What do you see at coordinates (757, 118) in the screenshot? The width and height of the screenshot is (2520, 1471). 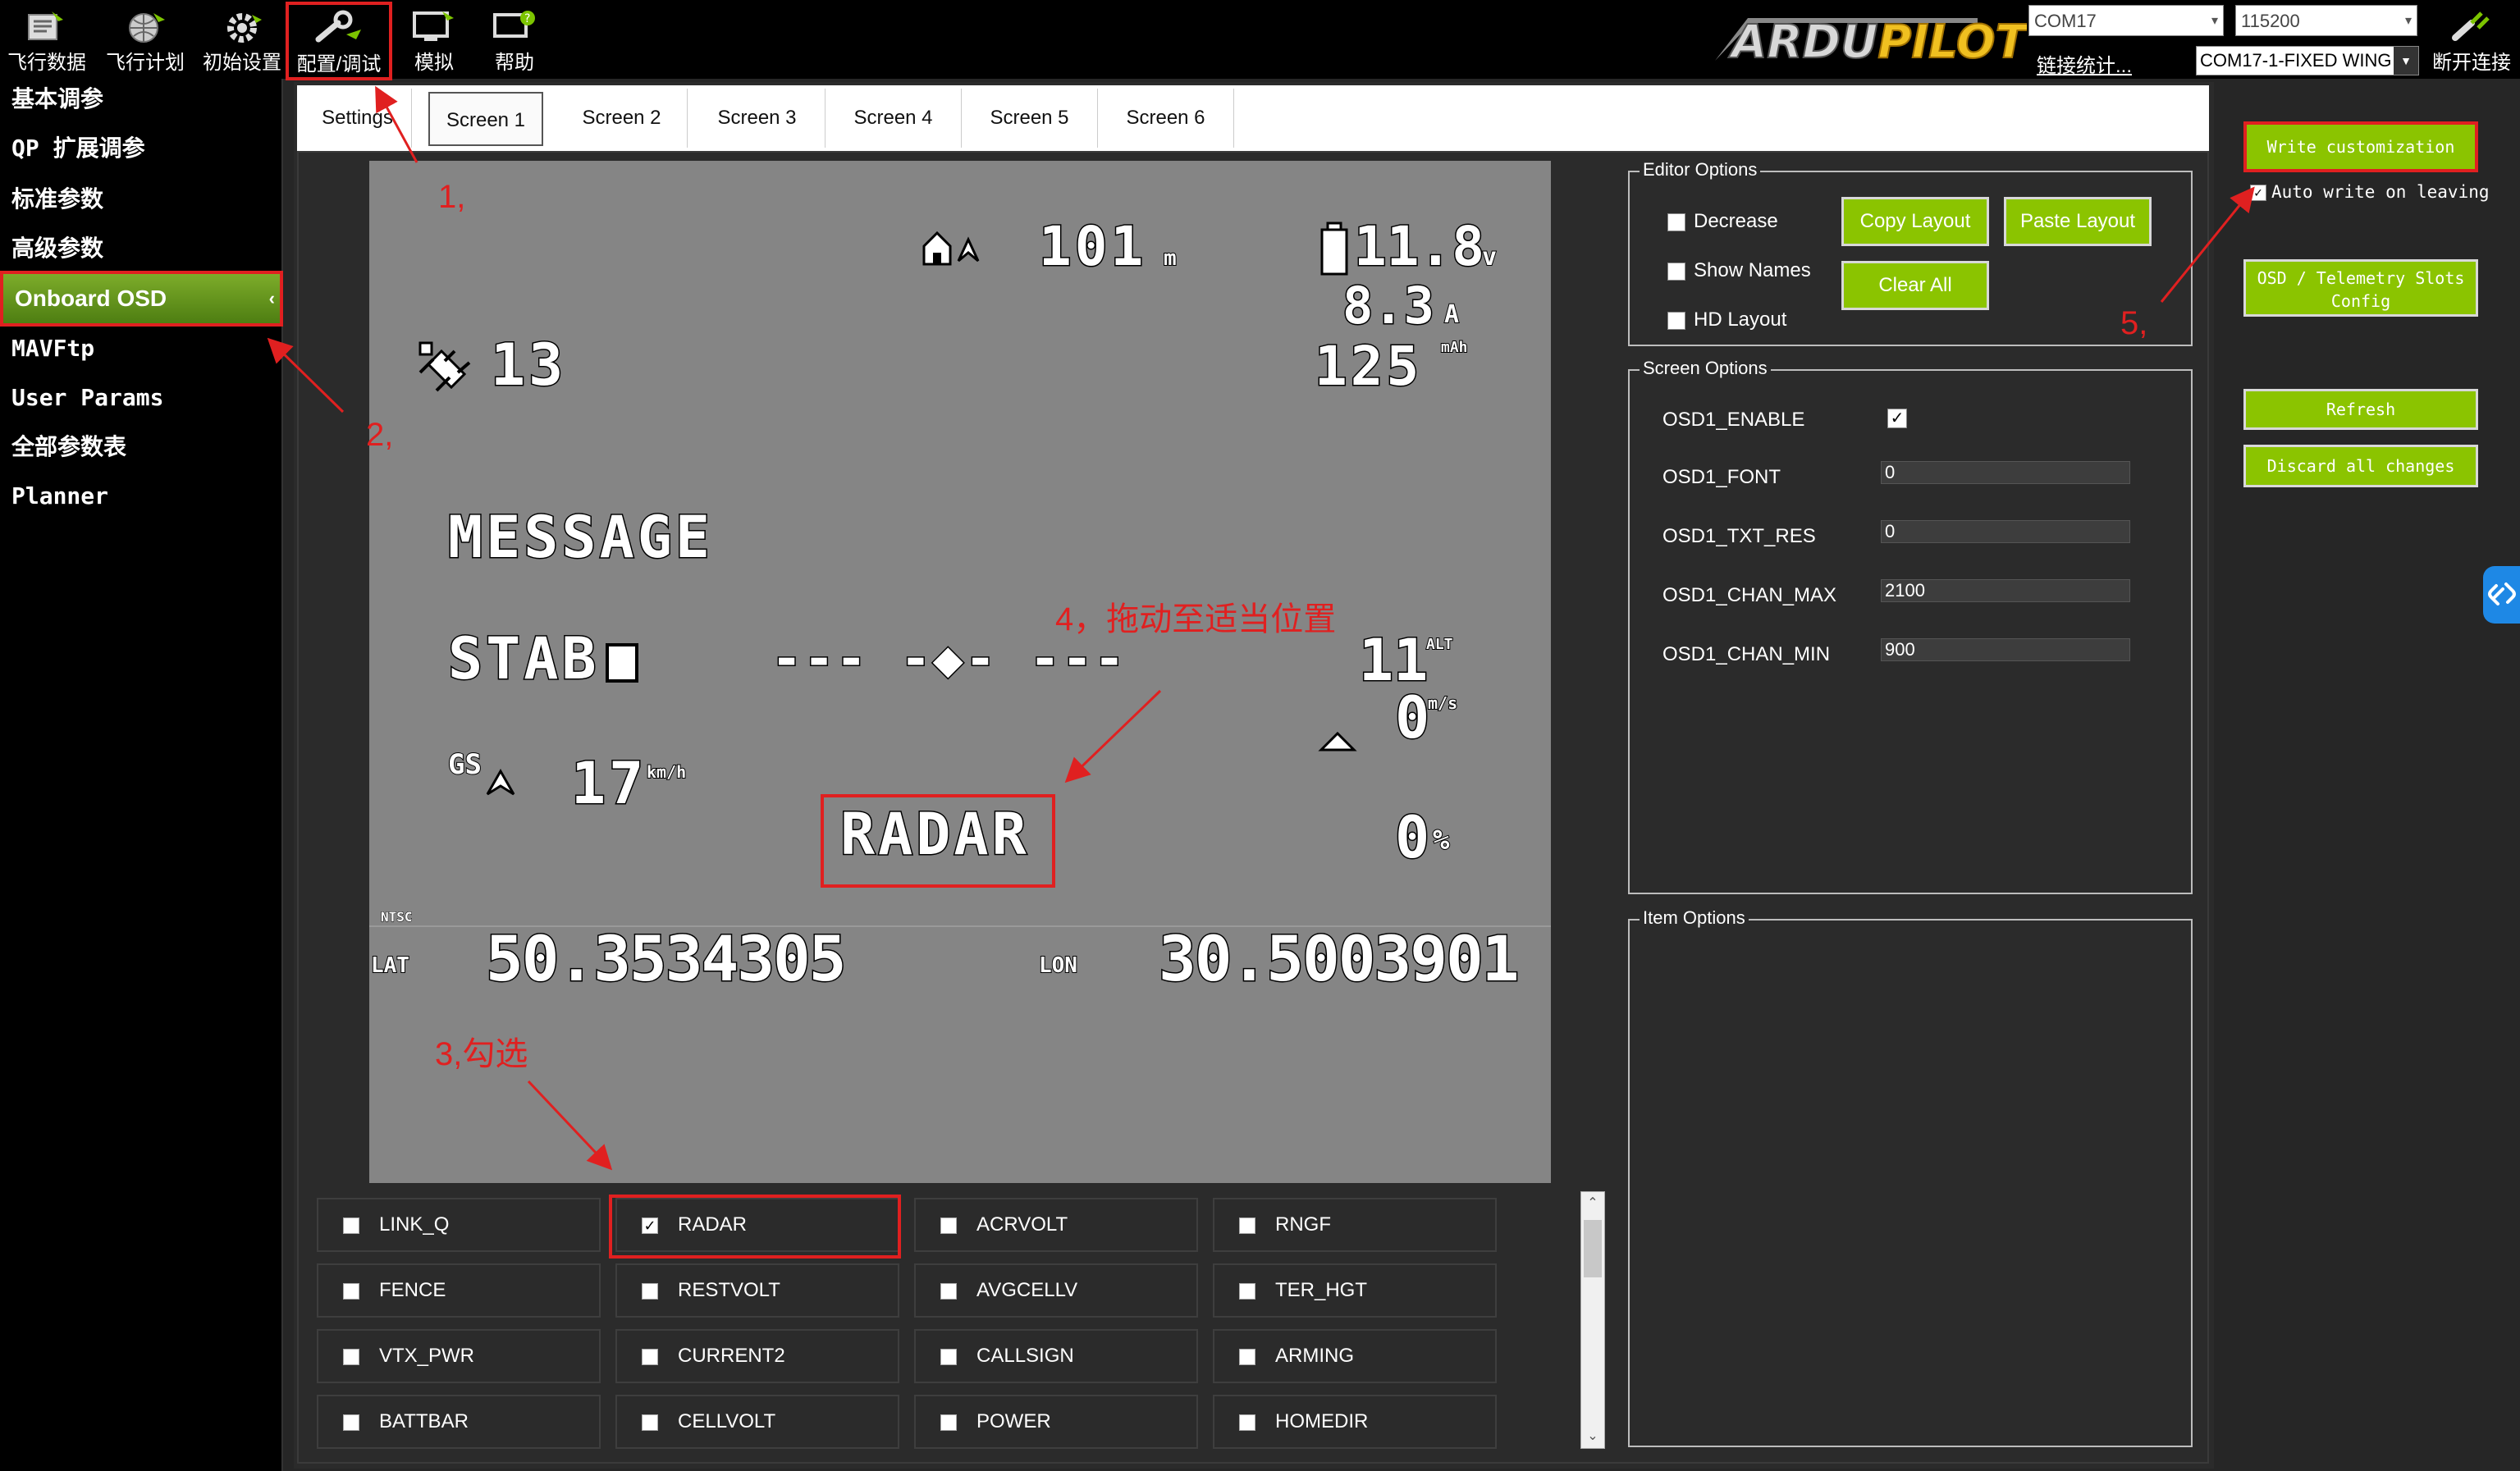 I see `tab-screen-3: Screen 3` at bounding box center [757, 118].